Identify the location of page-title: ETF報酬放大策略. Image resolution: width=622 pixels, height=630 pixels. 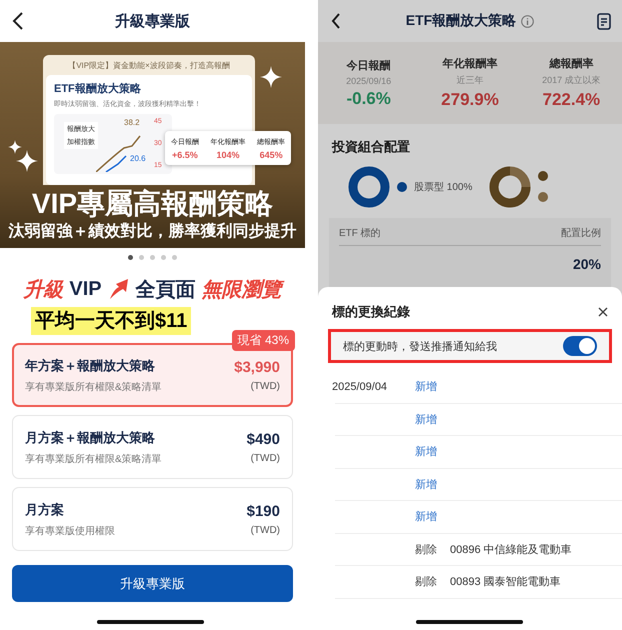
(461, 21).